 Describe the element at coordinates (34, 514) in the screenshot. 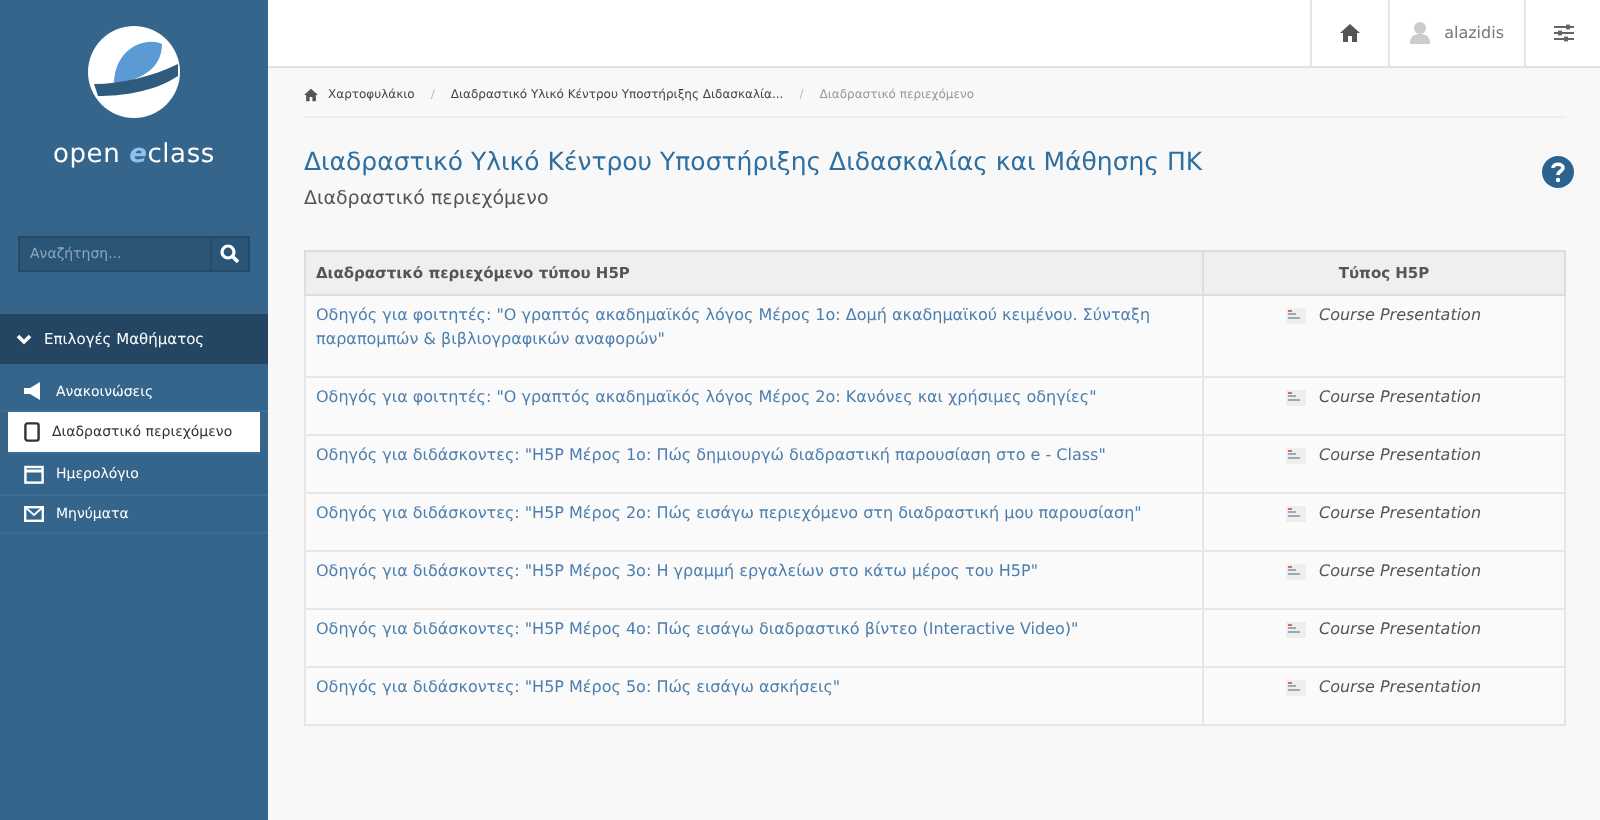

I see `envelope-icon` at that location.